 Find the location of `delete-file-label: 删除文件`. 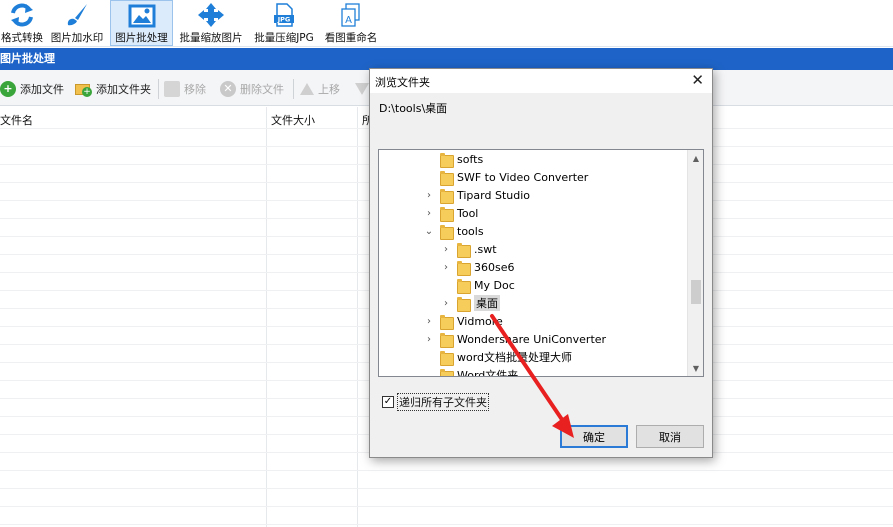

delete-file-label: 删除文件 is located at coordinates (262, 89).